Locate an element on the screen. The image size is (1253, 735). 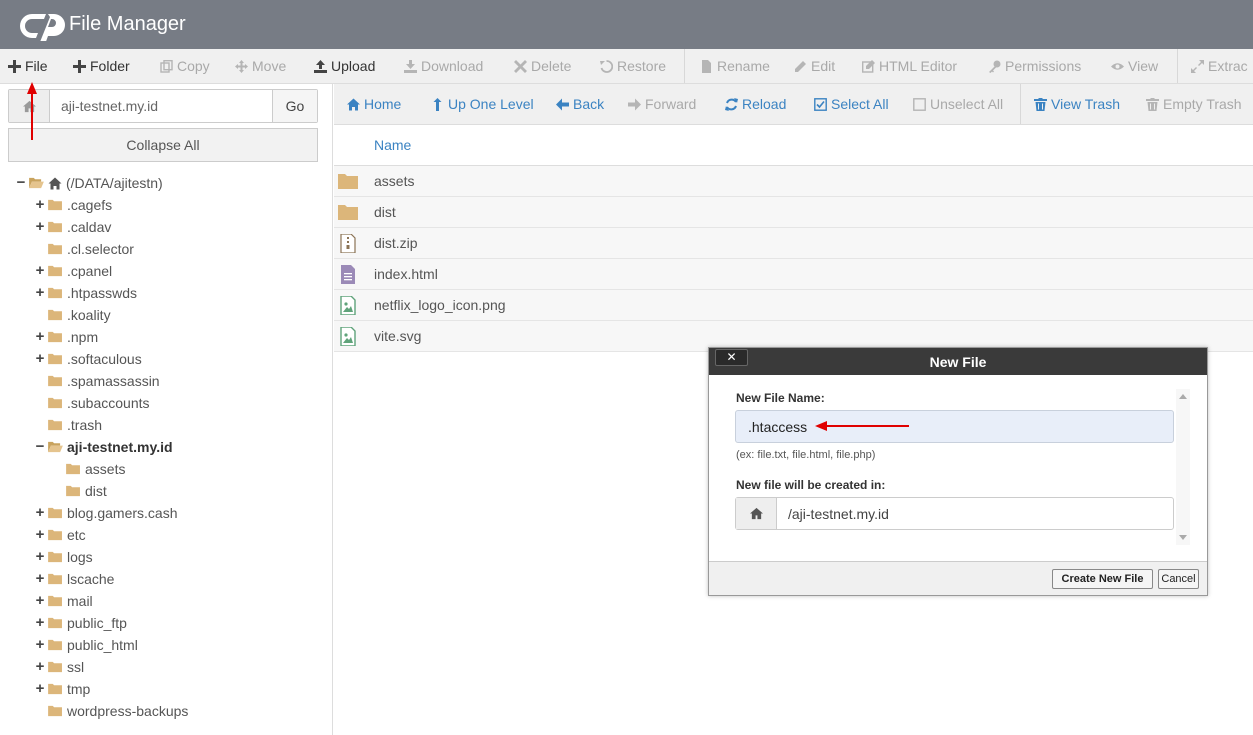
dialog-scrollbar is located at coordinates (1183, 467).